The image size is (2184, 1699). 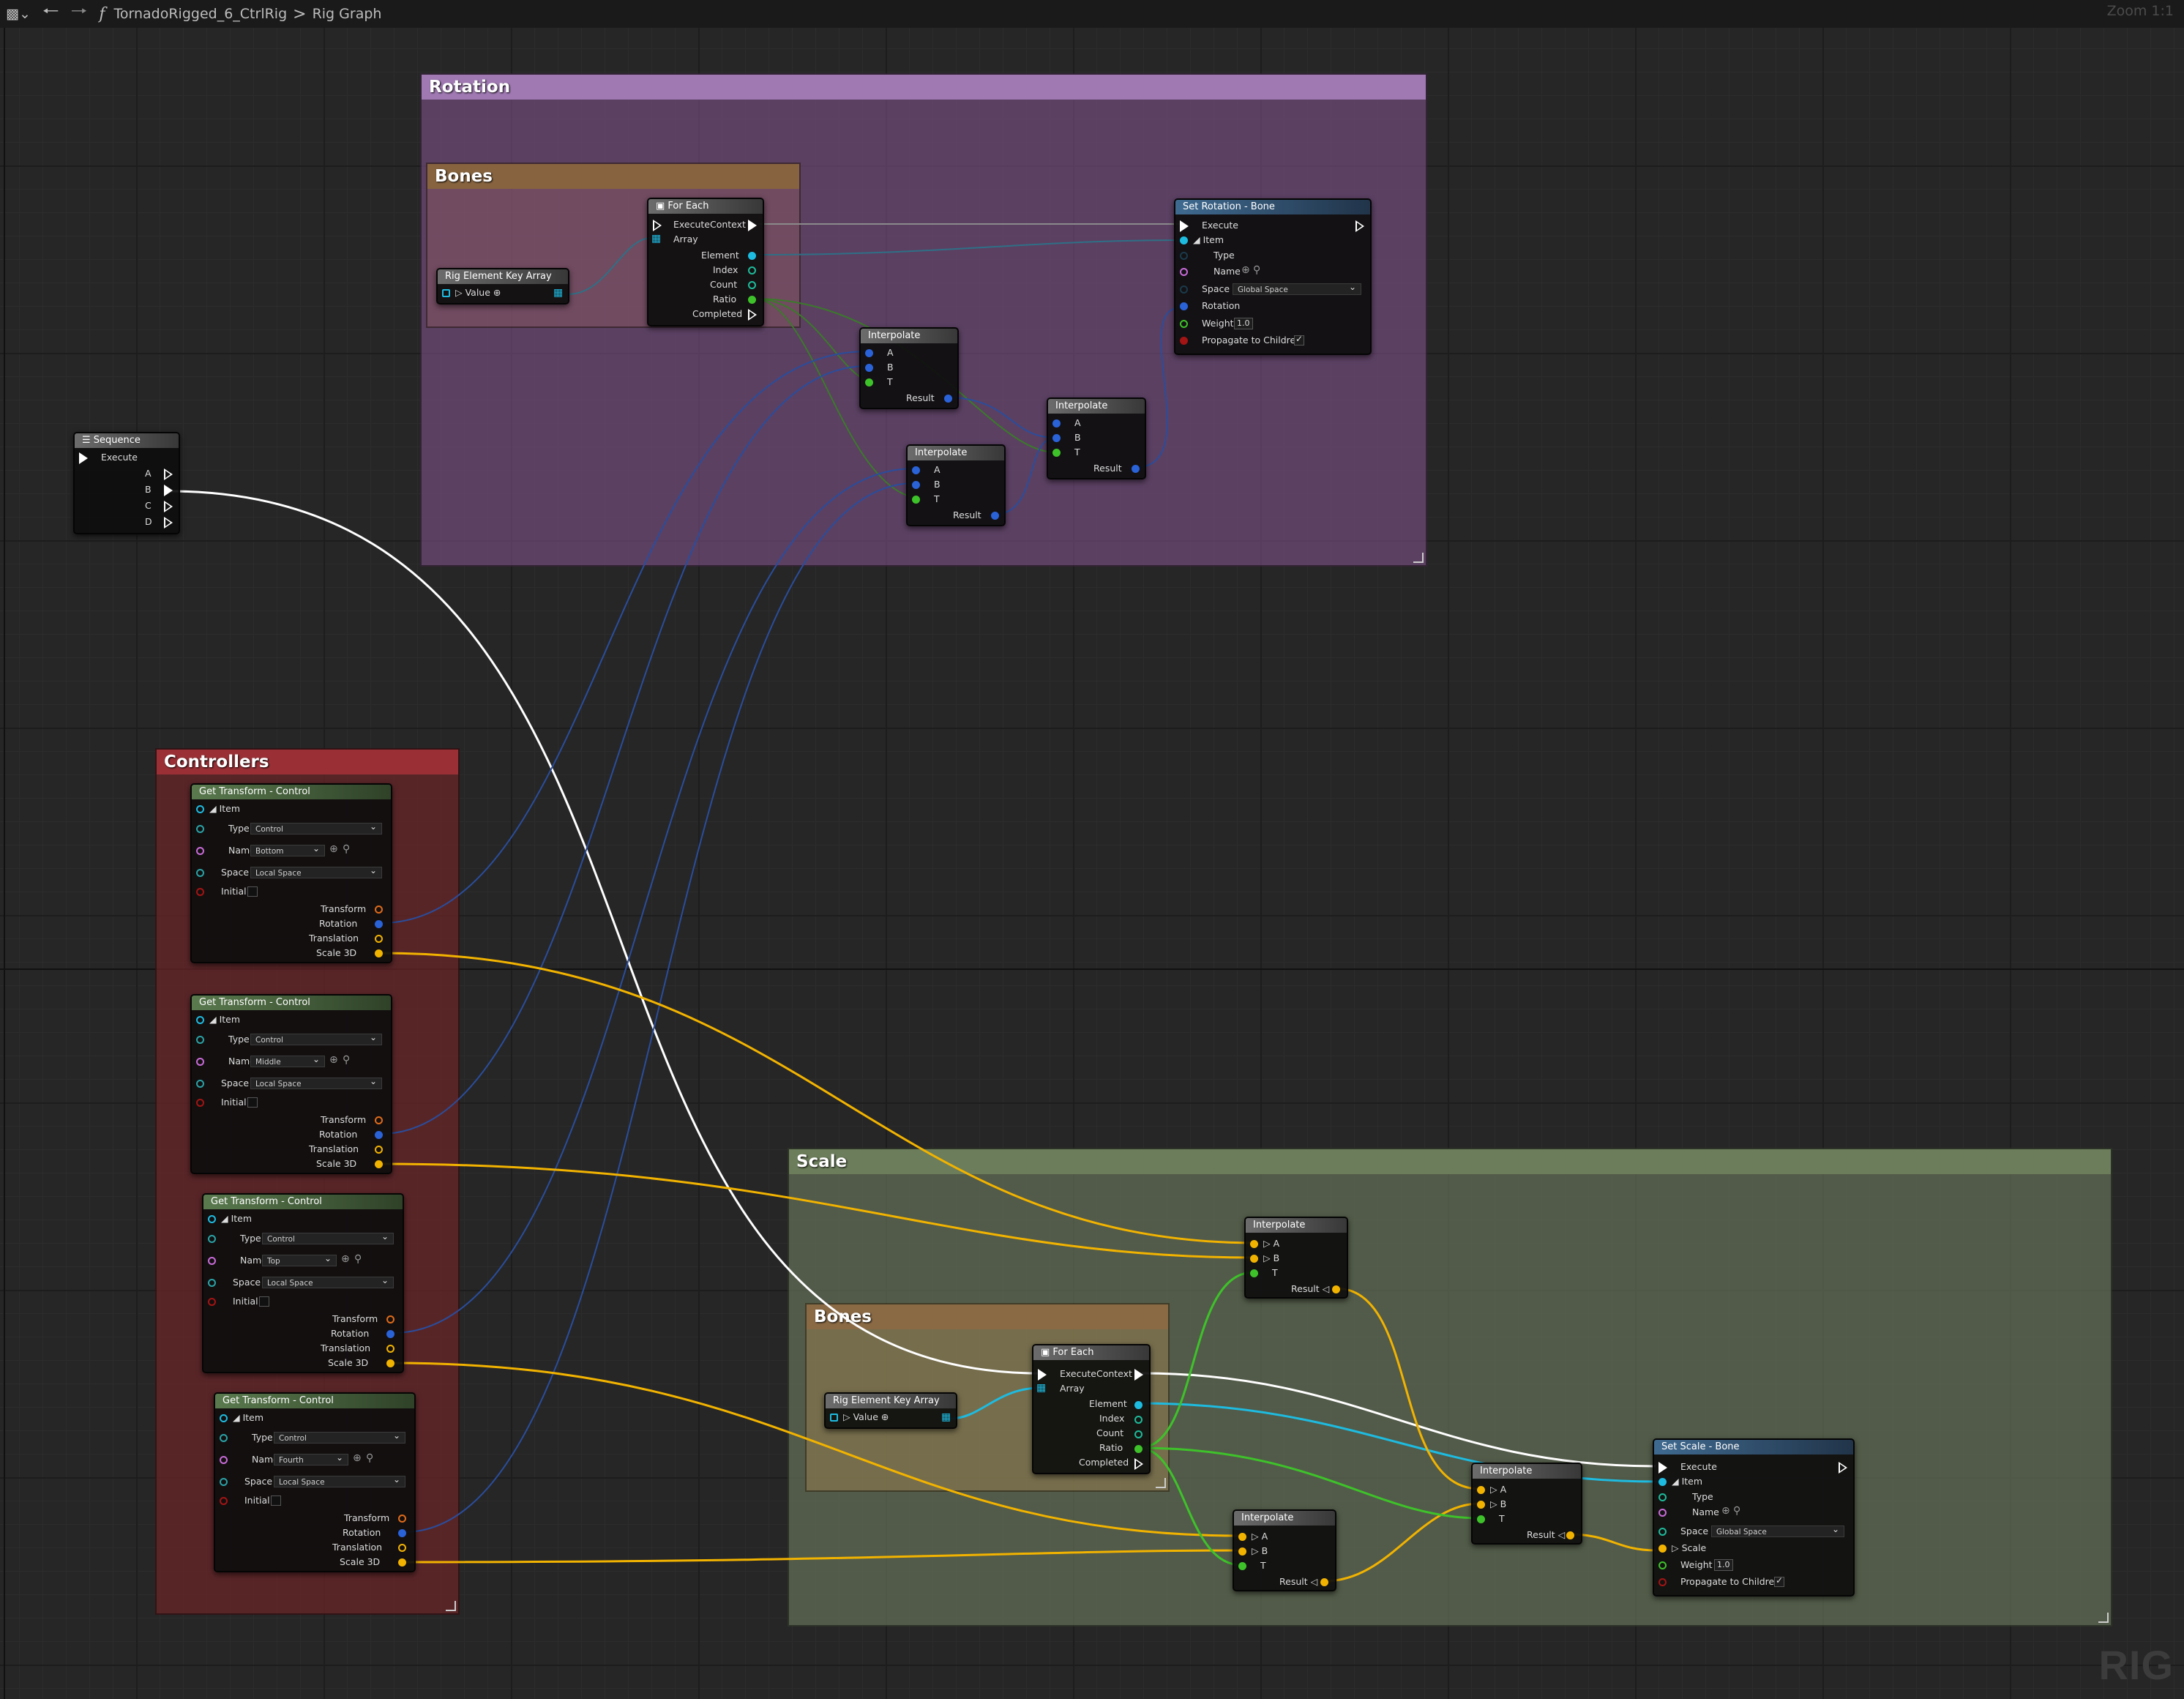 I want to click on element-output-pin, so click(x=1138, y=1405).